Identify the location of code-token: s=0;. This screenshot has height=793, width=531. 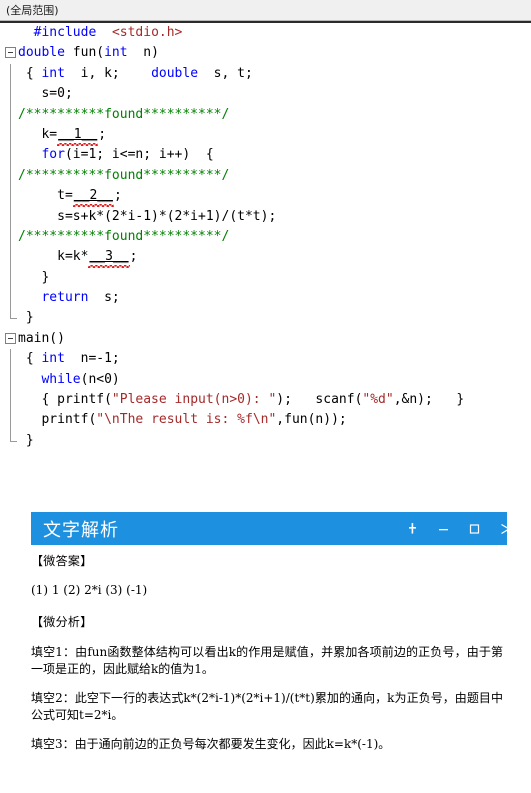
(45, 94).